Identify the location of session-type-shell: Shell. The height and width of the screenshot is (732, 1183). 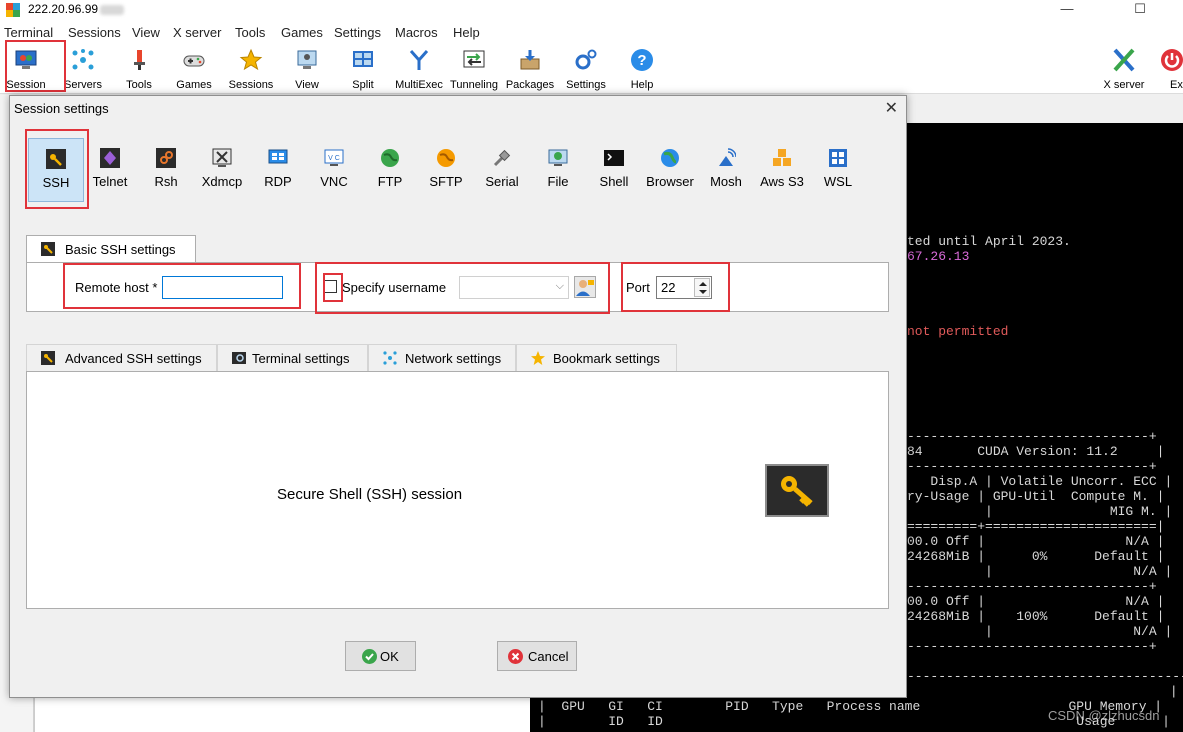
(614, 170).